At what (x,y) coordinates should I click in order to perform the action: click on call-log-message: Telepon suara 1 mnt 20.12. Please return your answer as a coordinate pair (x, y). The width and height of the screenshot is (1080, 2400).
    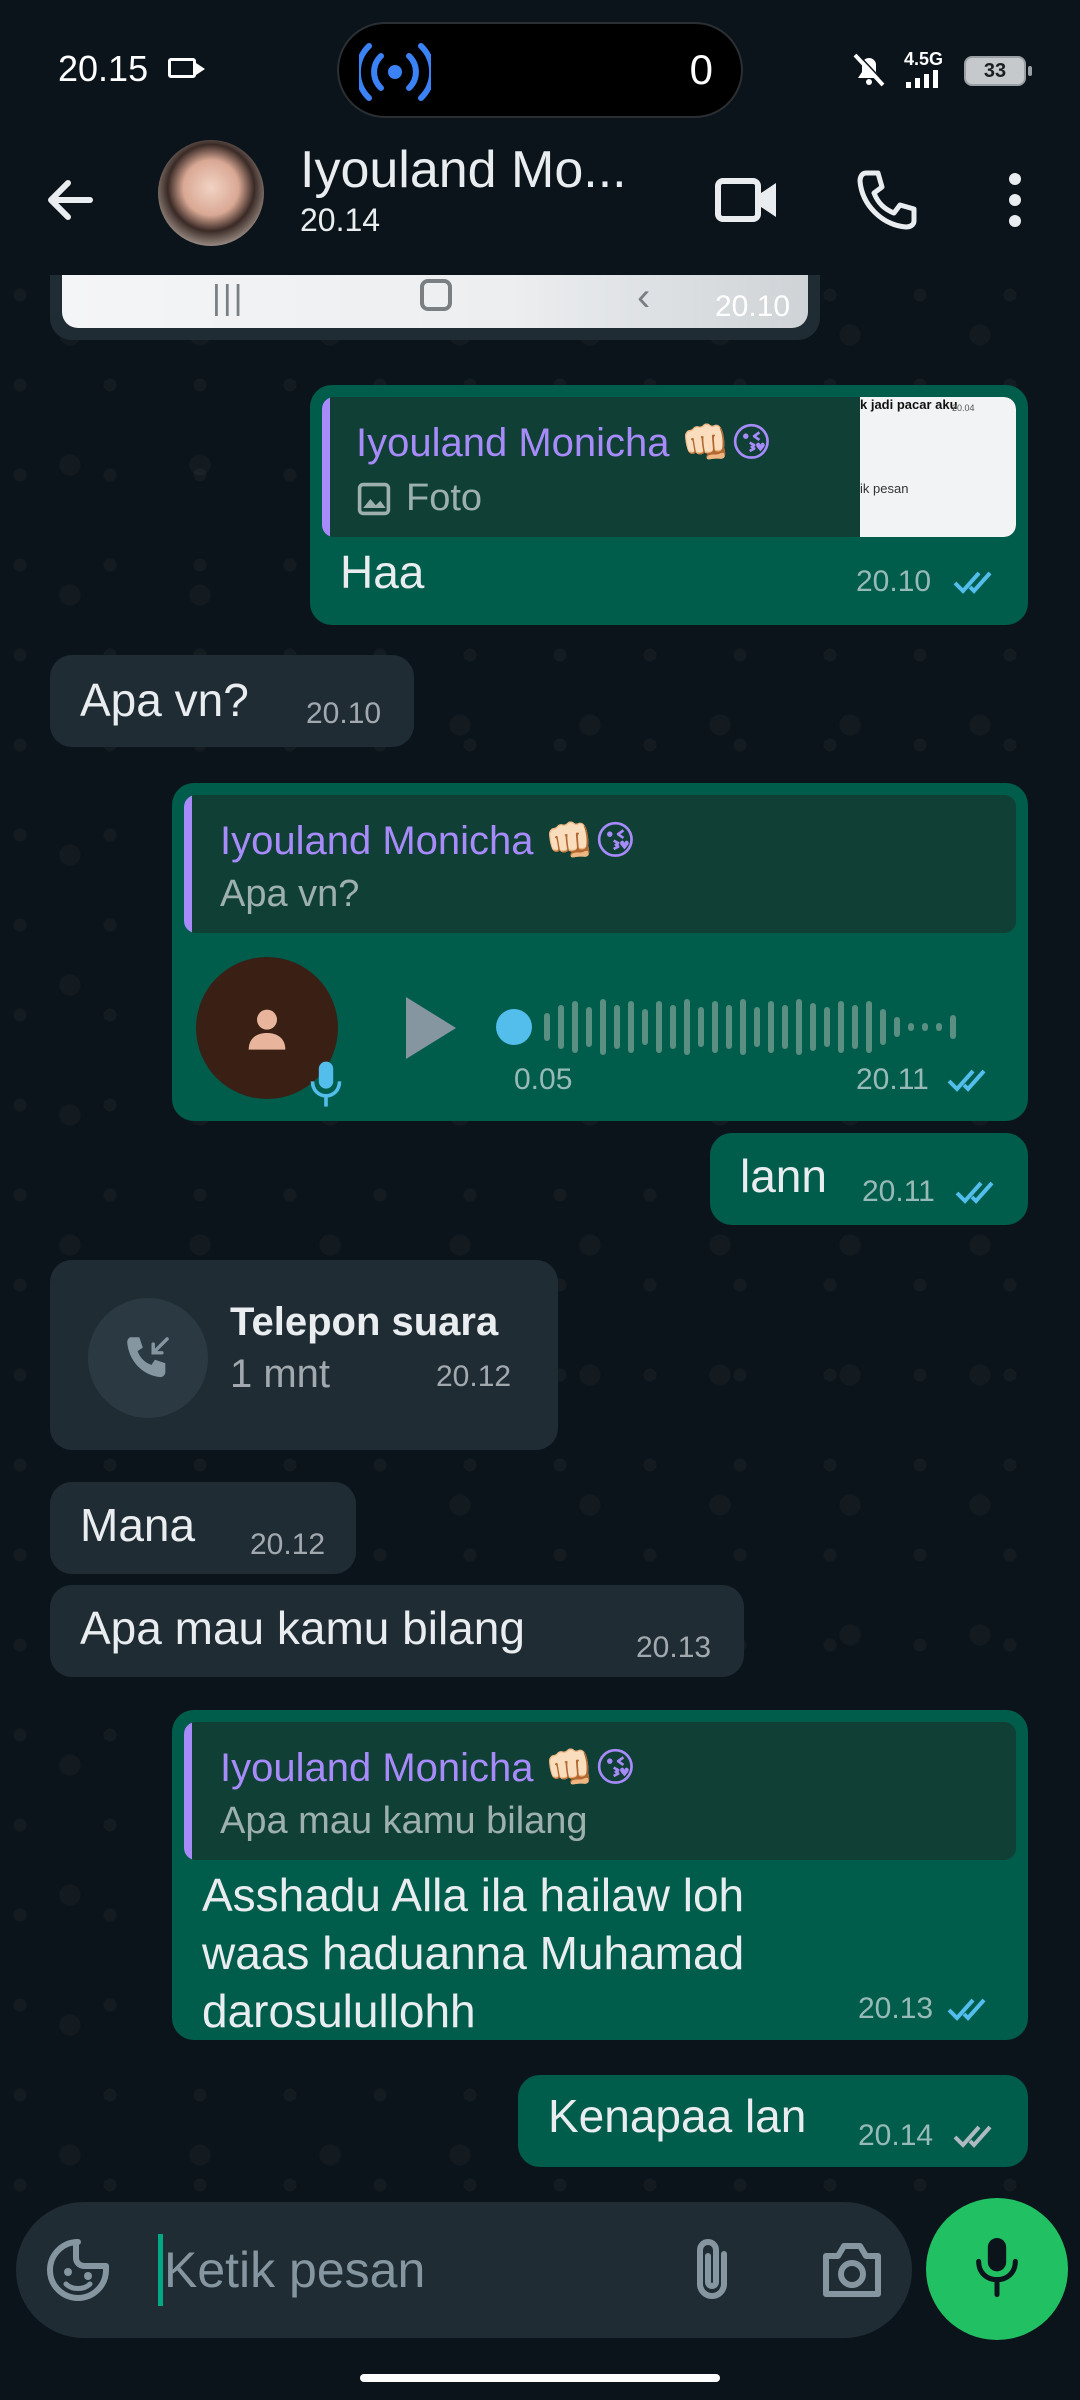
    Looking at the image, I should click on (304, 1355).